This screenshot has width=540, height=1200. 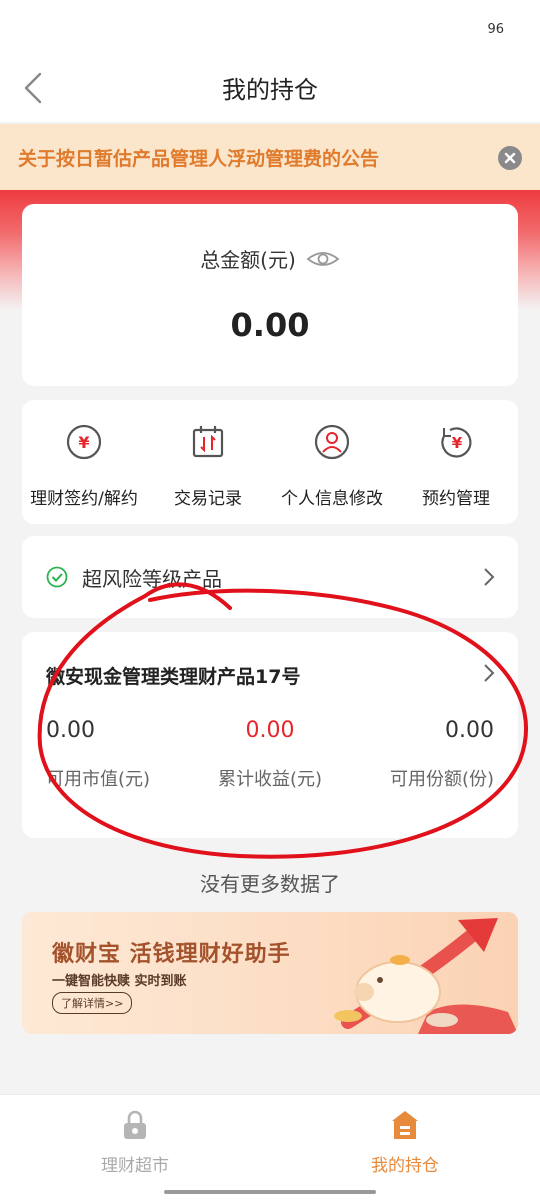 I want to click on sign-contract-label: 理财签约/解约, so click(x=84, y=499).